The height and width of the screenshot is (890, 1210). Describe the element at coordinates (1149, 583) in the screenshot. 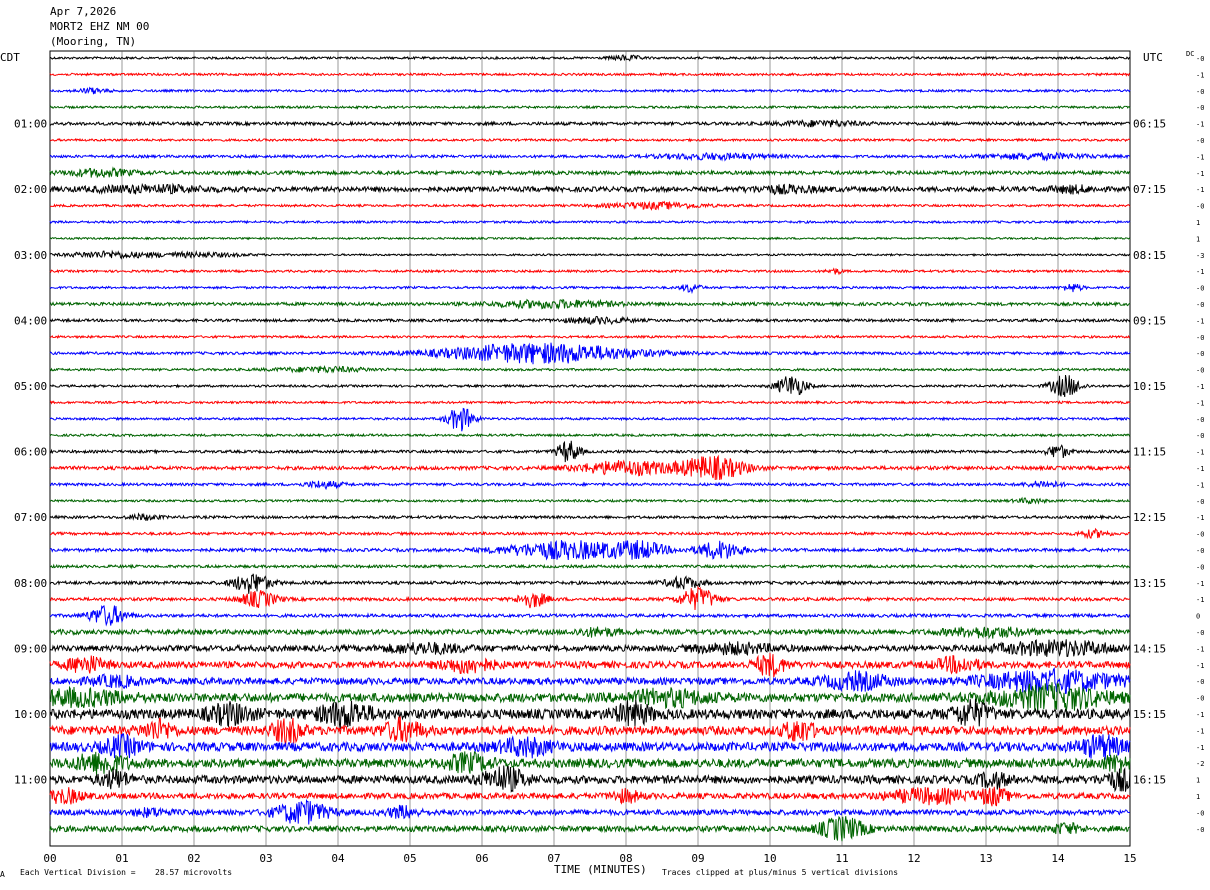

I see `right-time-label: 13:15` at that location.